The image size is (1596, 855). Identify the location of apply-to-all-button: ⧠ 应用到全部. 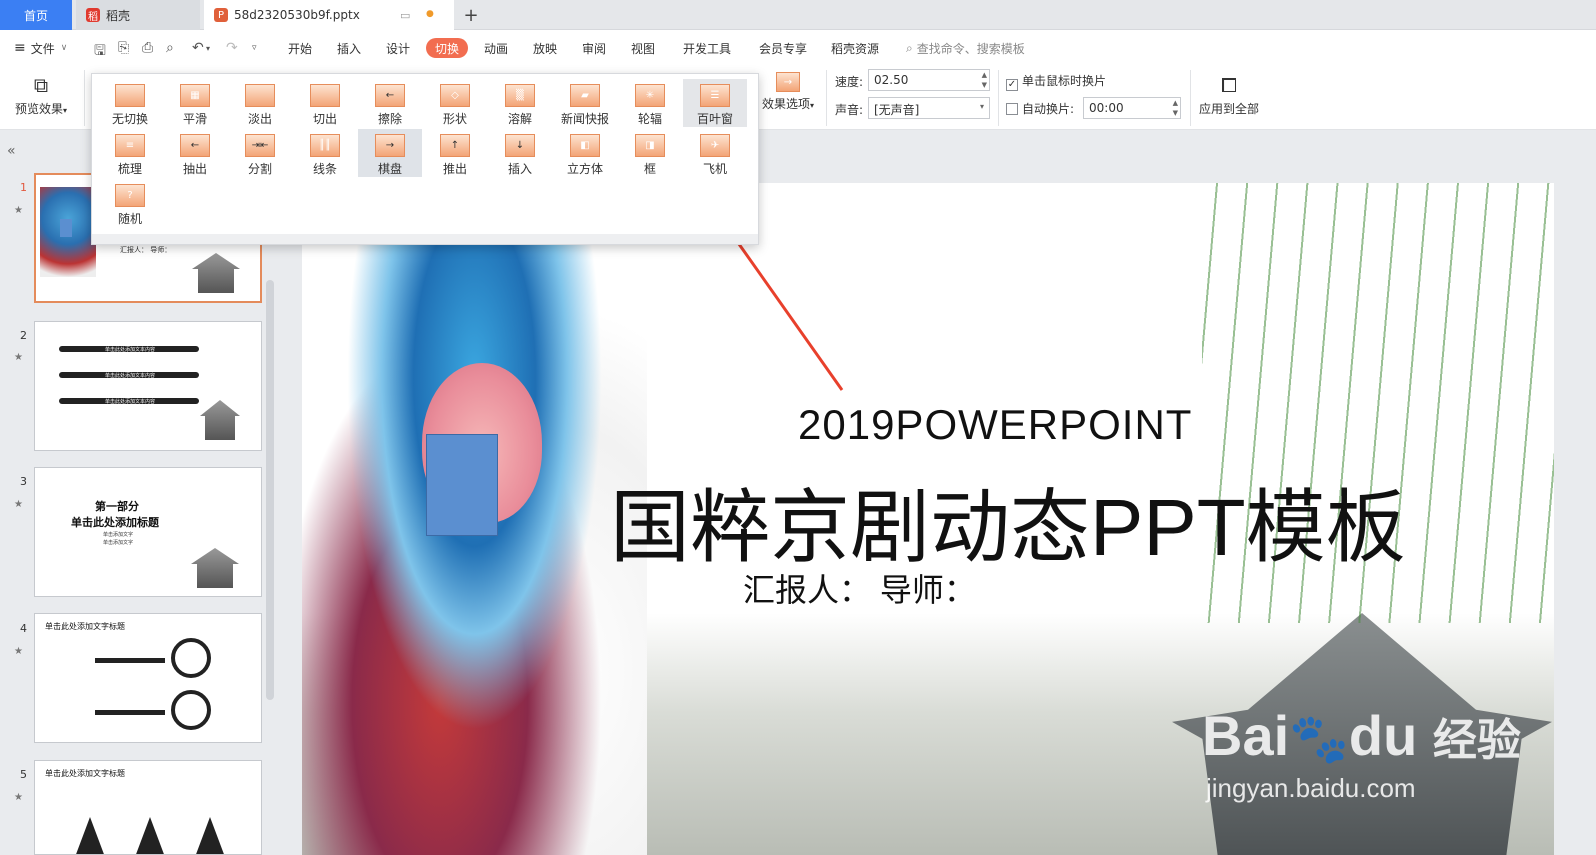
(1229, 94).